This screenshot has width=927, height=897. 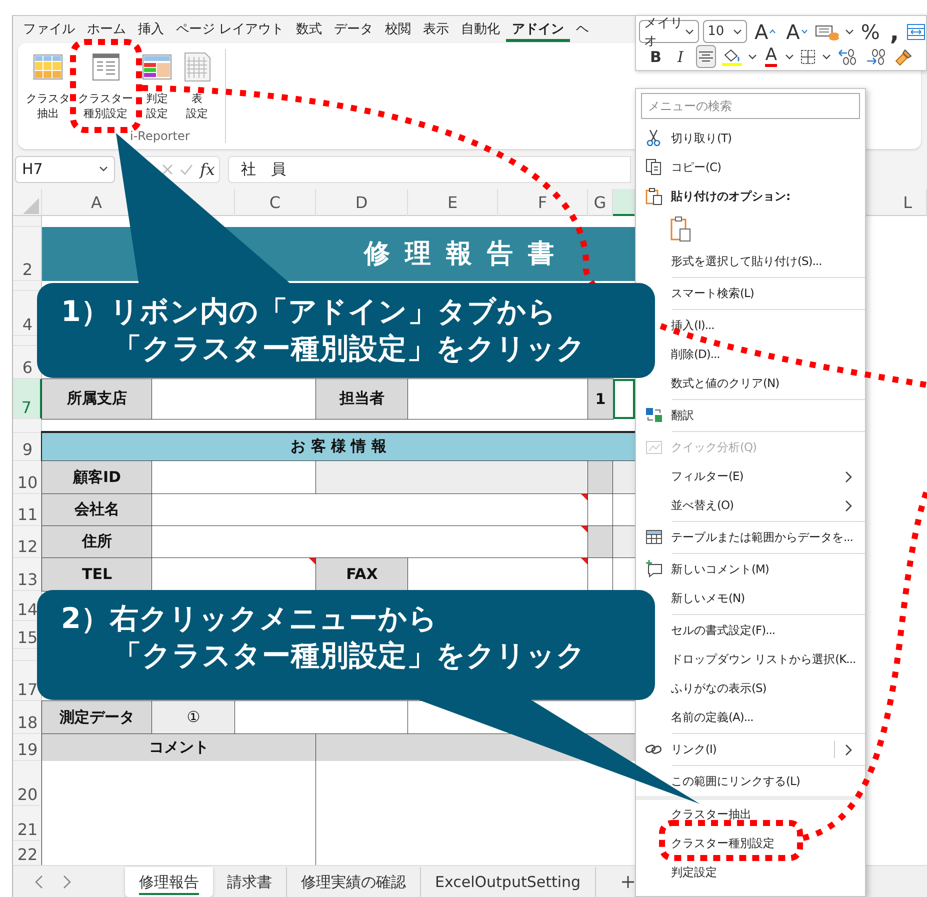 What do you see at coordinates (338, 446) in the screenshot?
I see `table-cell: お 客 様 情 報` at bounding box center [338, 446].